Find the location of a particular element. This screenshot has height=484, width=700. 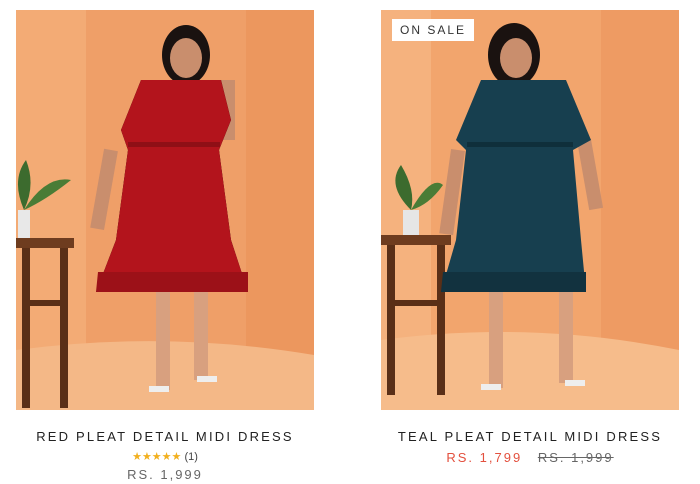

on-sale-badge: ON SALE is located at coordinates (433, 30).